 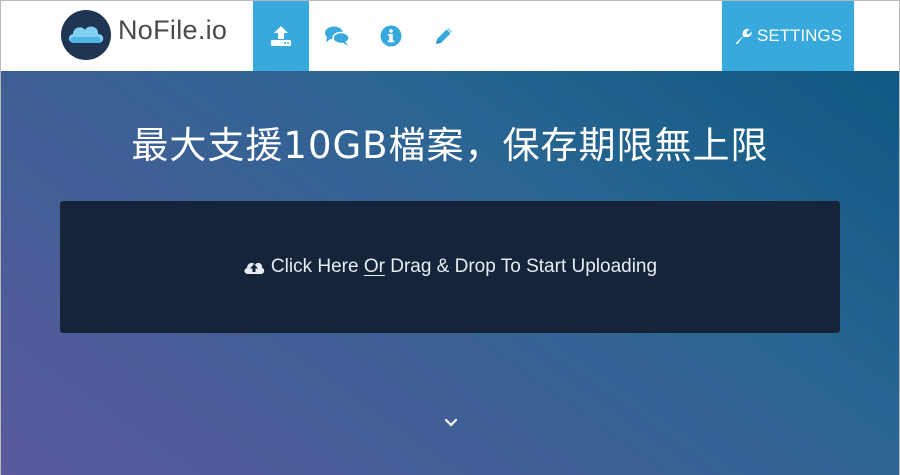 I want to click on pencil-icon, so click(x=444, y=36).